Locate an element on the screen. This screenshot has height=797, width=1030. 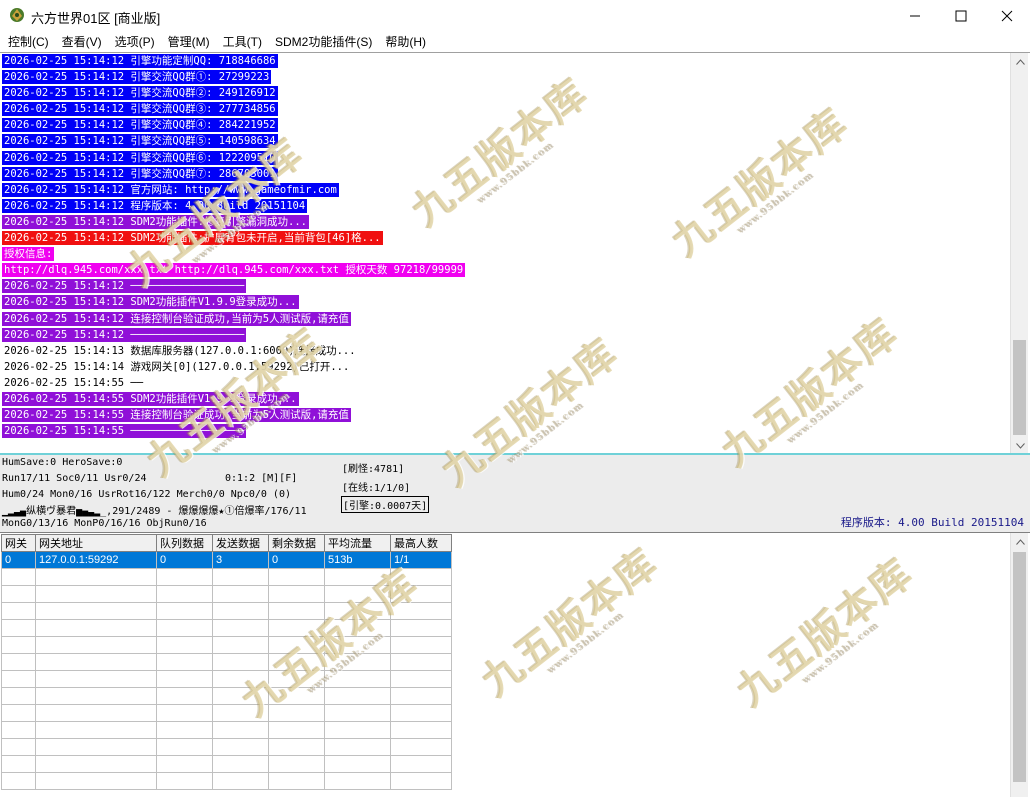
scroll-down-arrow-icon is located at coordinates (1020, 445).